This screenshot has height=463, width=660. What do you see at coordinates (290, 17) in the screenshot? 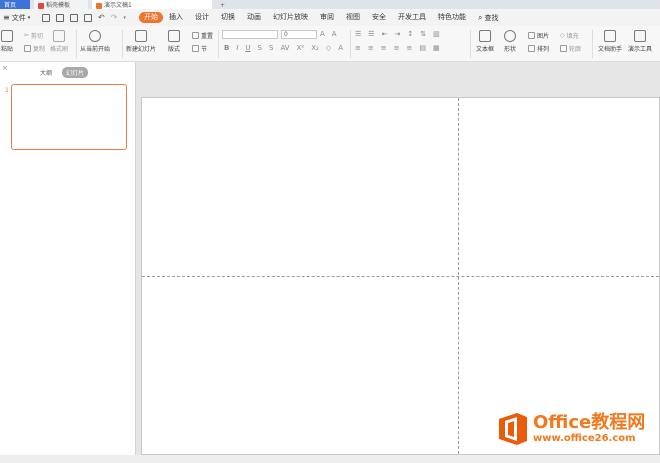
I see `tab-slideshow: 幻灯片放映` at bounding box center [290, 17].